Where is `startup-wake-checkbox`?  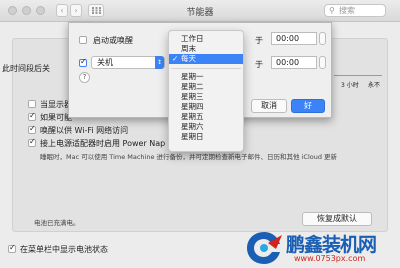 startup-wake-checkbox is located at coordinates (83, 40).